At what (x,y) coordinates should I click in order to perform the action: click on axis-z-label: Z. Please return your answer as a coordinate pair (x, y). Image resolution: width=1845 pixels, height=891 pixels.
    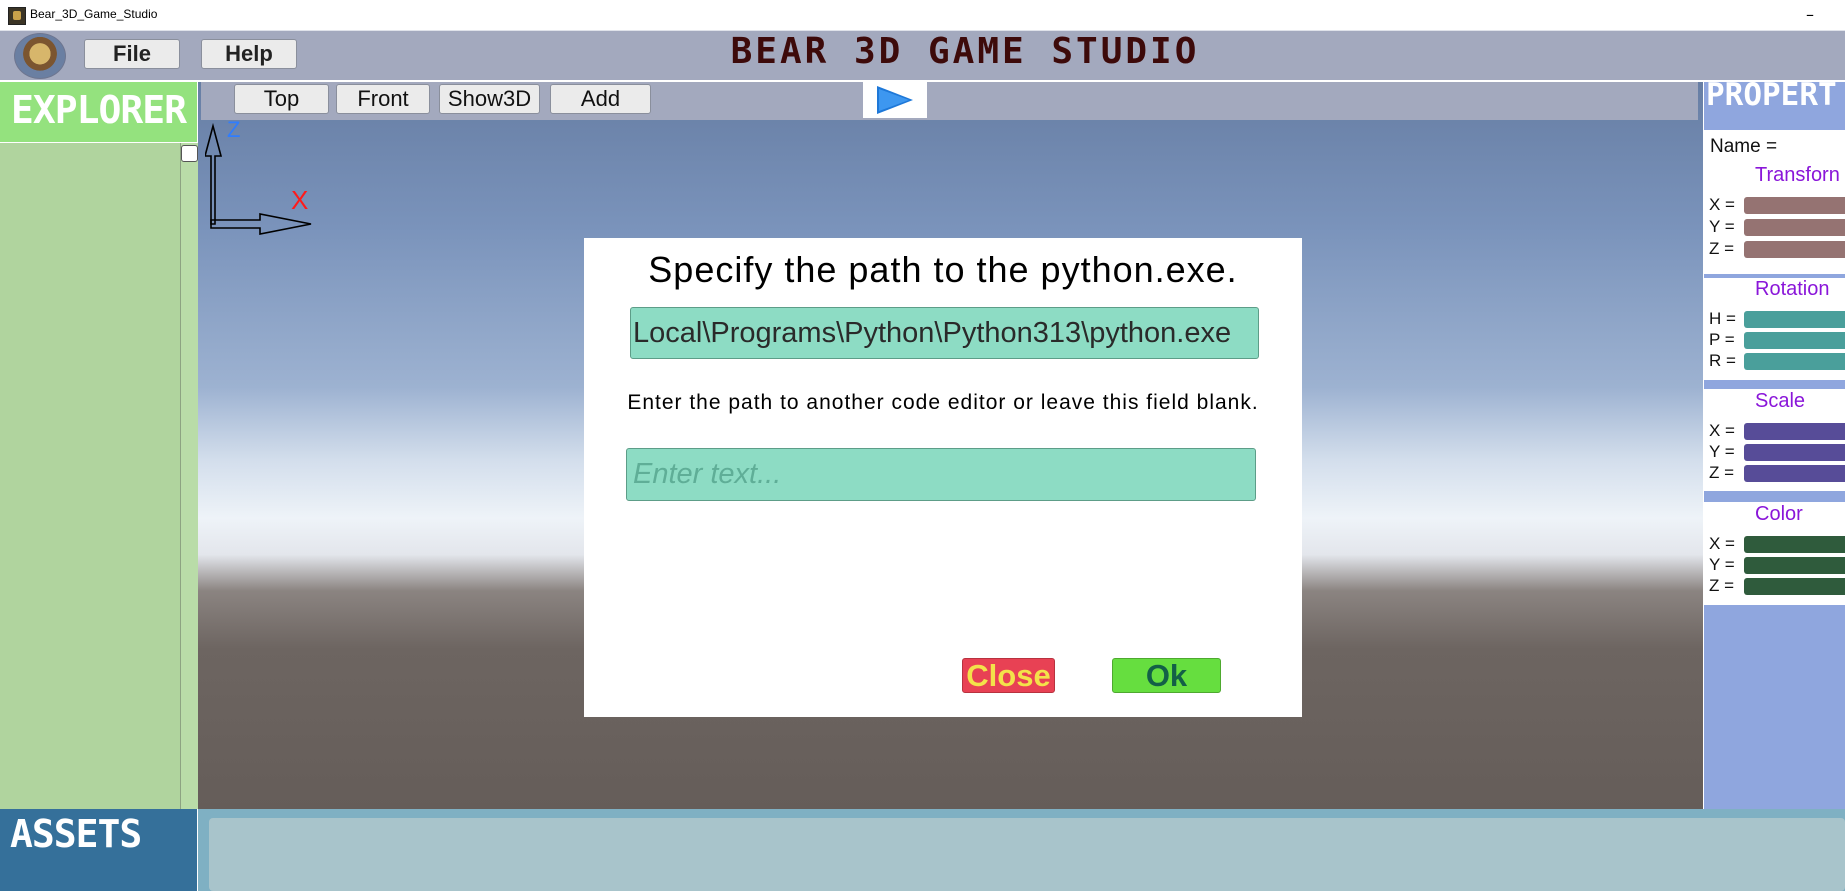
    Looking at the image, I should click on (234, 129).